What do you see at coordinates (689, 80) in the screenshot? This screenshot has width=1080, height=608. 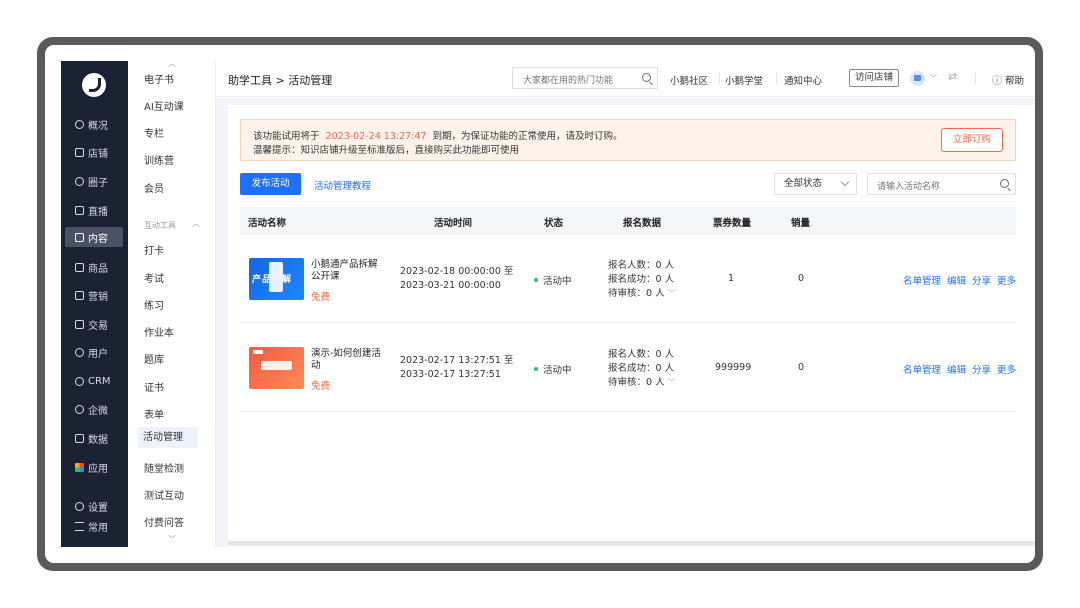 I see `link-community: 小鹅社区` at bounding box center [689, 80].